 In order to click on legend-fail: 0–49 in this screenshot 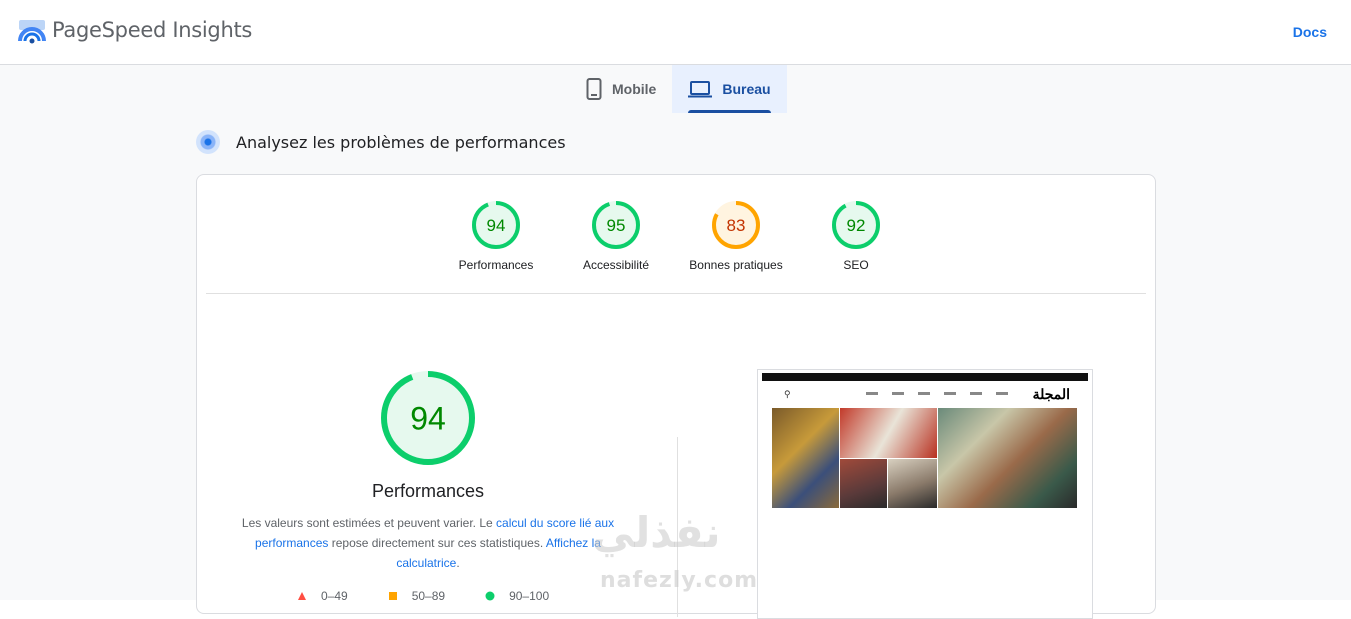, I will do `click(322, 596)`.